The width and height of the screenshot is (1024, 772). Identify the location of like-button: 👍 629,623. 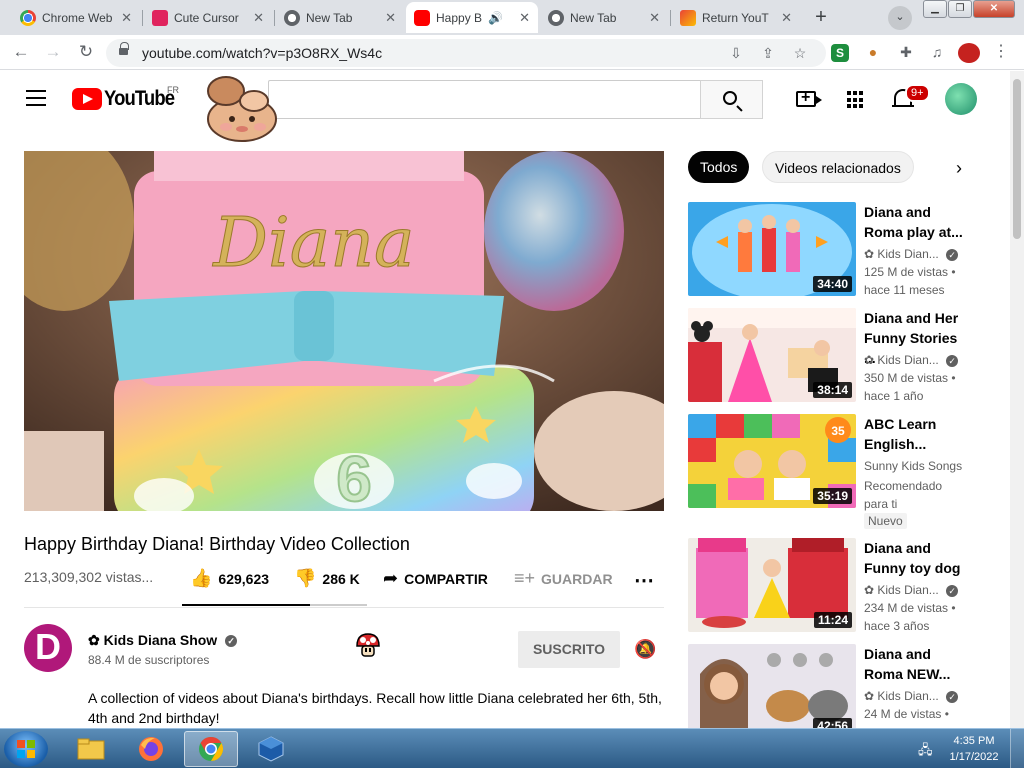
(229, 578).